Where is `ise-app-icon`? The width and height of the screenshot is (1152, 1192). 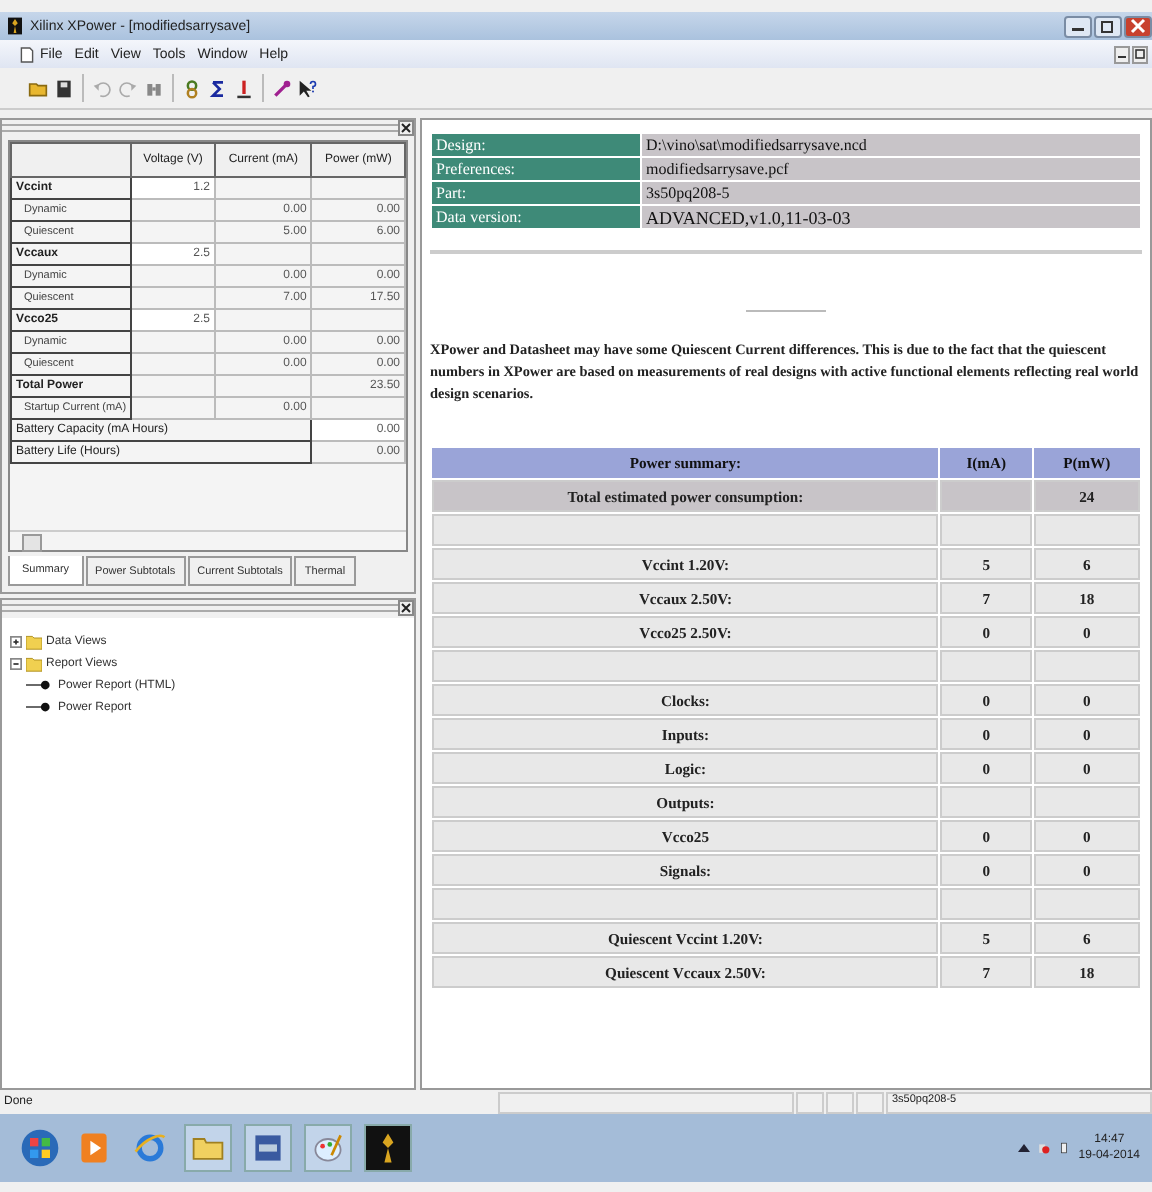 ise-app-icon is located at coordinates (268, 1148).